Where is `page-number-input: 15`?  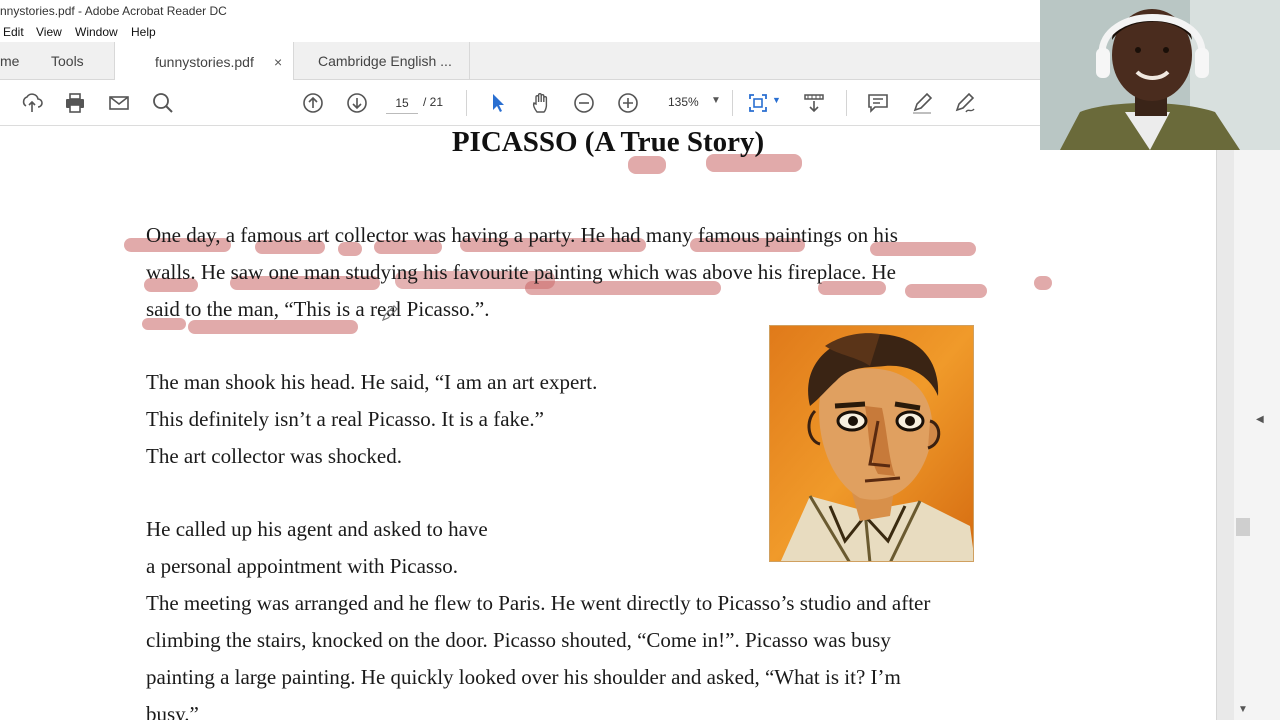 page-number-input: 15 is located at coordinates (402, 103).